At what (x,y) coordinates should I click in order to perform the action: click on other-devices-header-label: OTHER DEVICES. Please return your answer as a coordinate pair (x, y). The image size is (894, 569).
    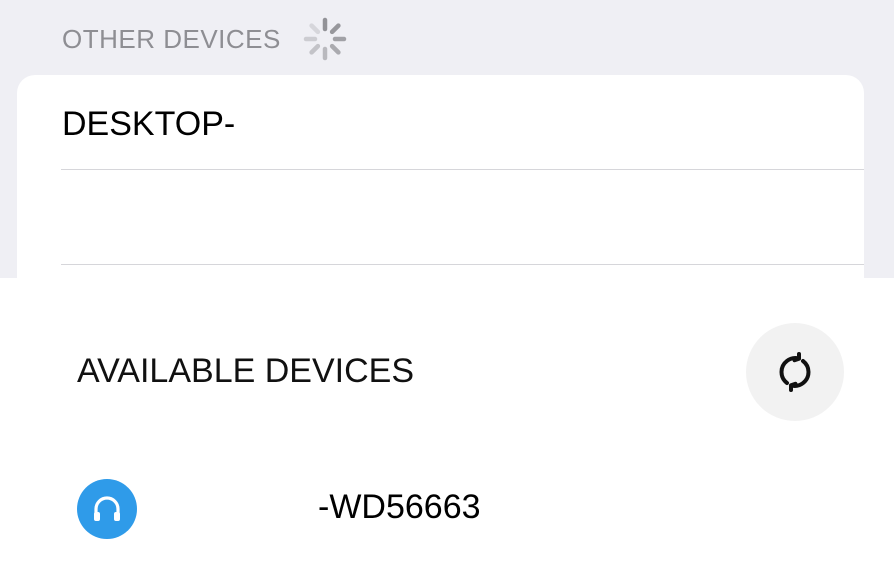
    Looking at the image, I should click on (171, 38).